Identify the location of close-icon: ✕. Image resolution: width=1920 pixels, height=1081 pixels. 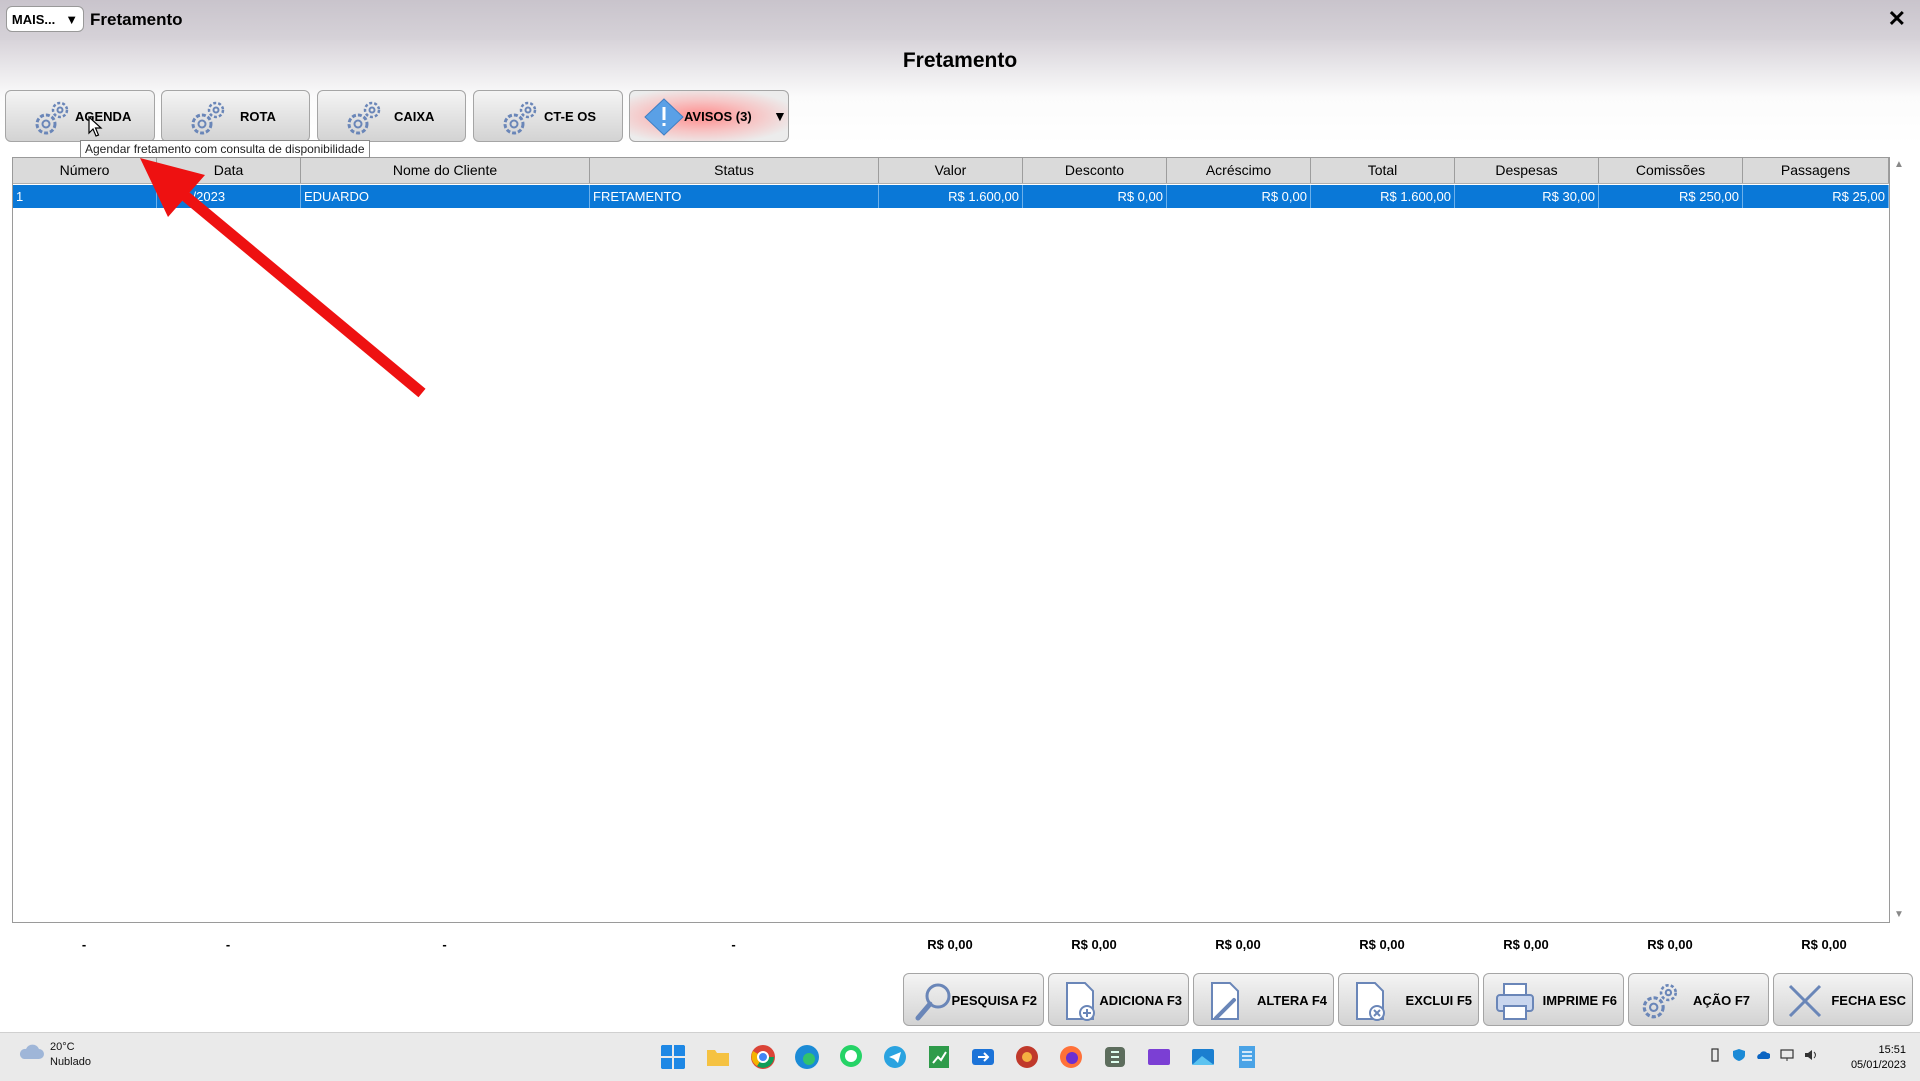
(1897, 19).